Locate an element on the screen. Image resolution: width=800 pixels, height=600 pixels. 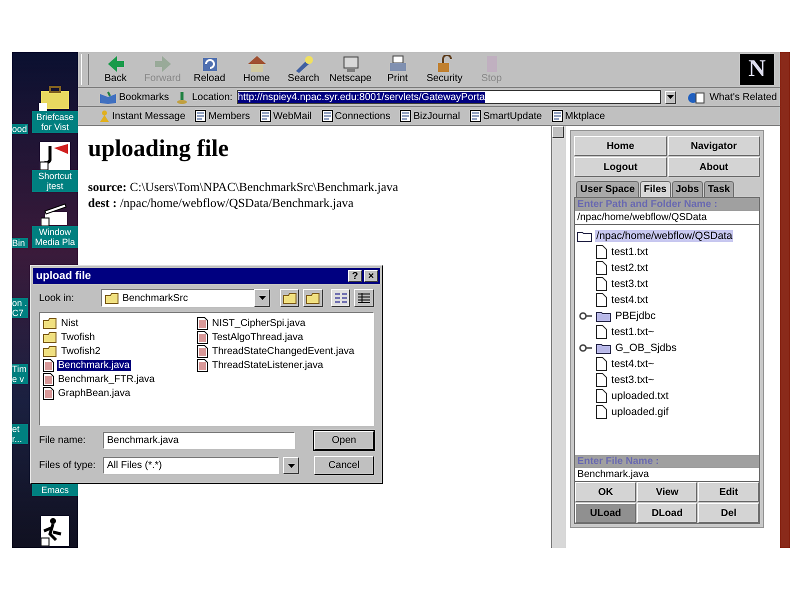
file-item: ThreadStateChangedEvent.java is located at coordinates (283, 351).